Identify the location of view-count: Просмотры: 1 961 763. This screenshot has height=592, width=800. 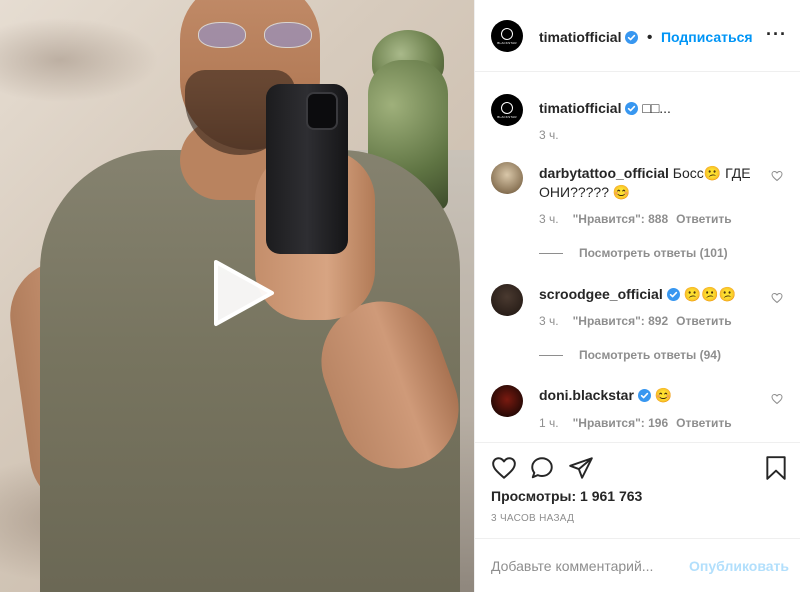
(566, 496).